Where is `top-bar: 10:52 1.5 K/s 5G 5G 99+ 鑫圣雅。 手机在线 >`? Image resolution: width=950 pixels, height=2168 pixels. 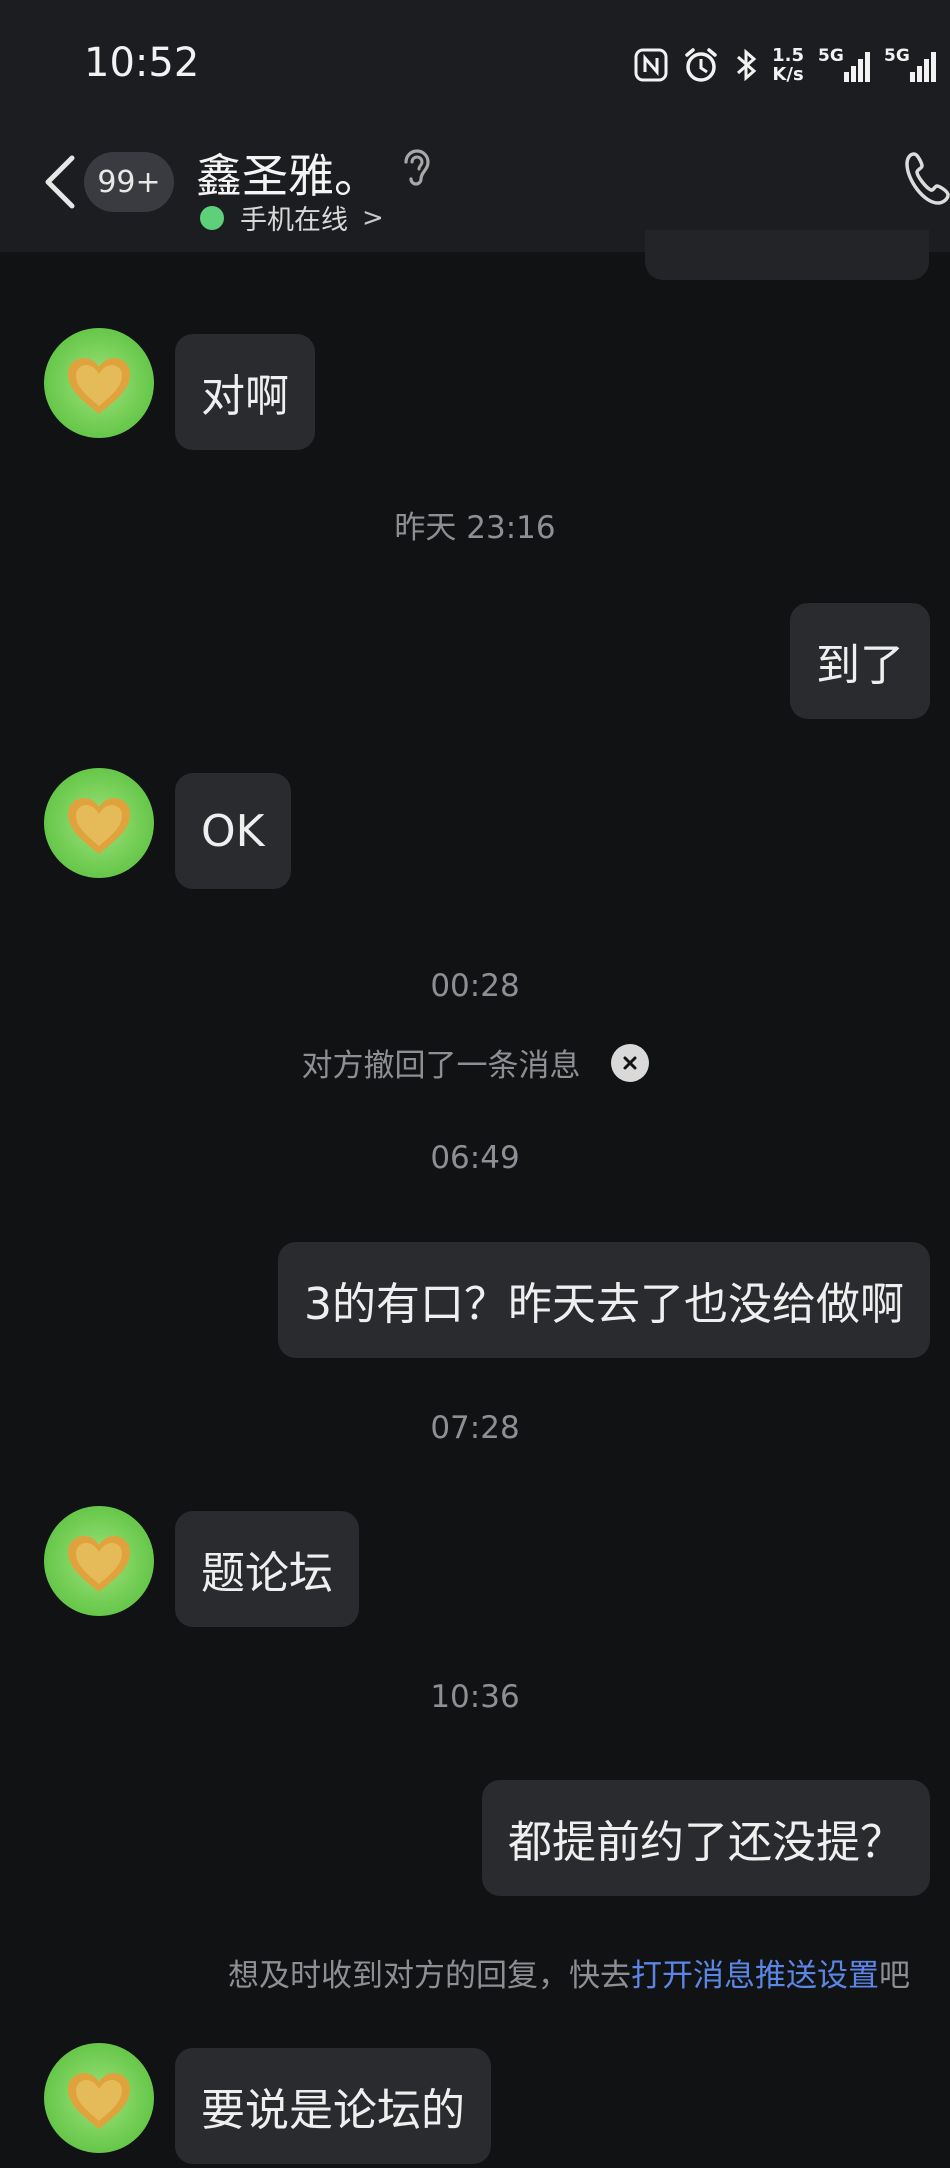
top-bar: 10:52 1.5 K/s 5G 5G 99+ 鑫圣雅。 手机在线 > is located at coordinates (475, 126).